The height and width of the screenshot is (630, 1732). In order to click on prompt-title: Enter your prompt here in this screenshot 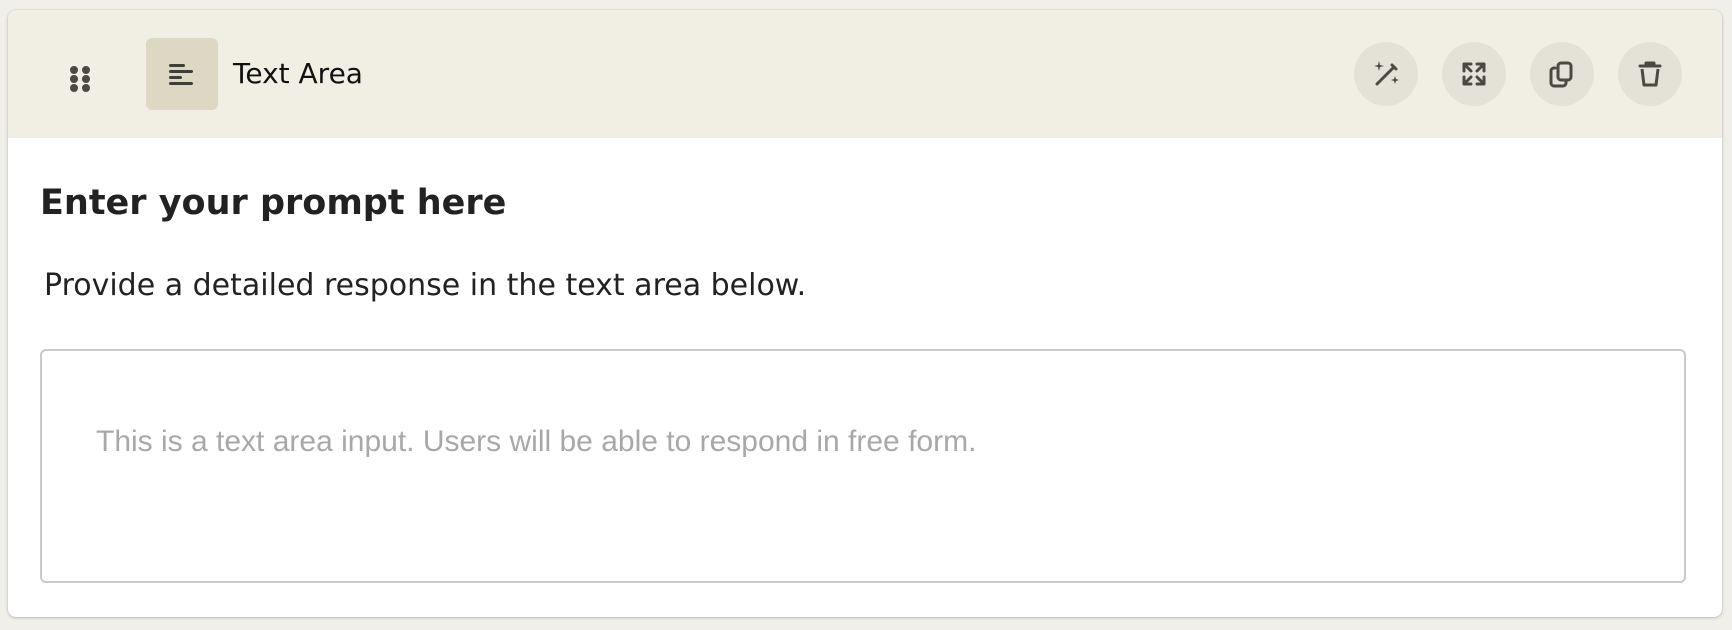, I will do `click(273, 203)`.